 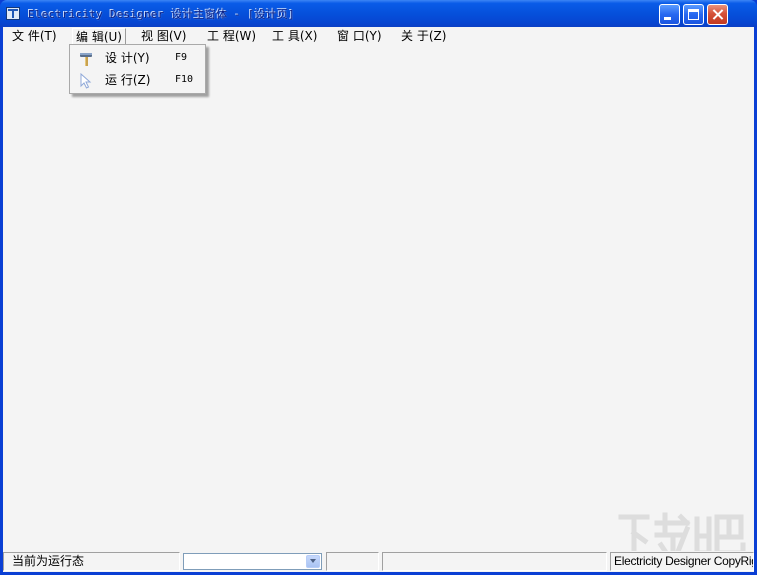 What do you see at coordinates (294, 36) in the screenshot?
I see `menu-tools: 工 具(X)` at bounding box center [294, 36].